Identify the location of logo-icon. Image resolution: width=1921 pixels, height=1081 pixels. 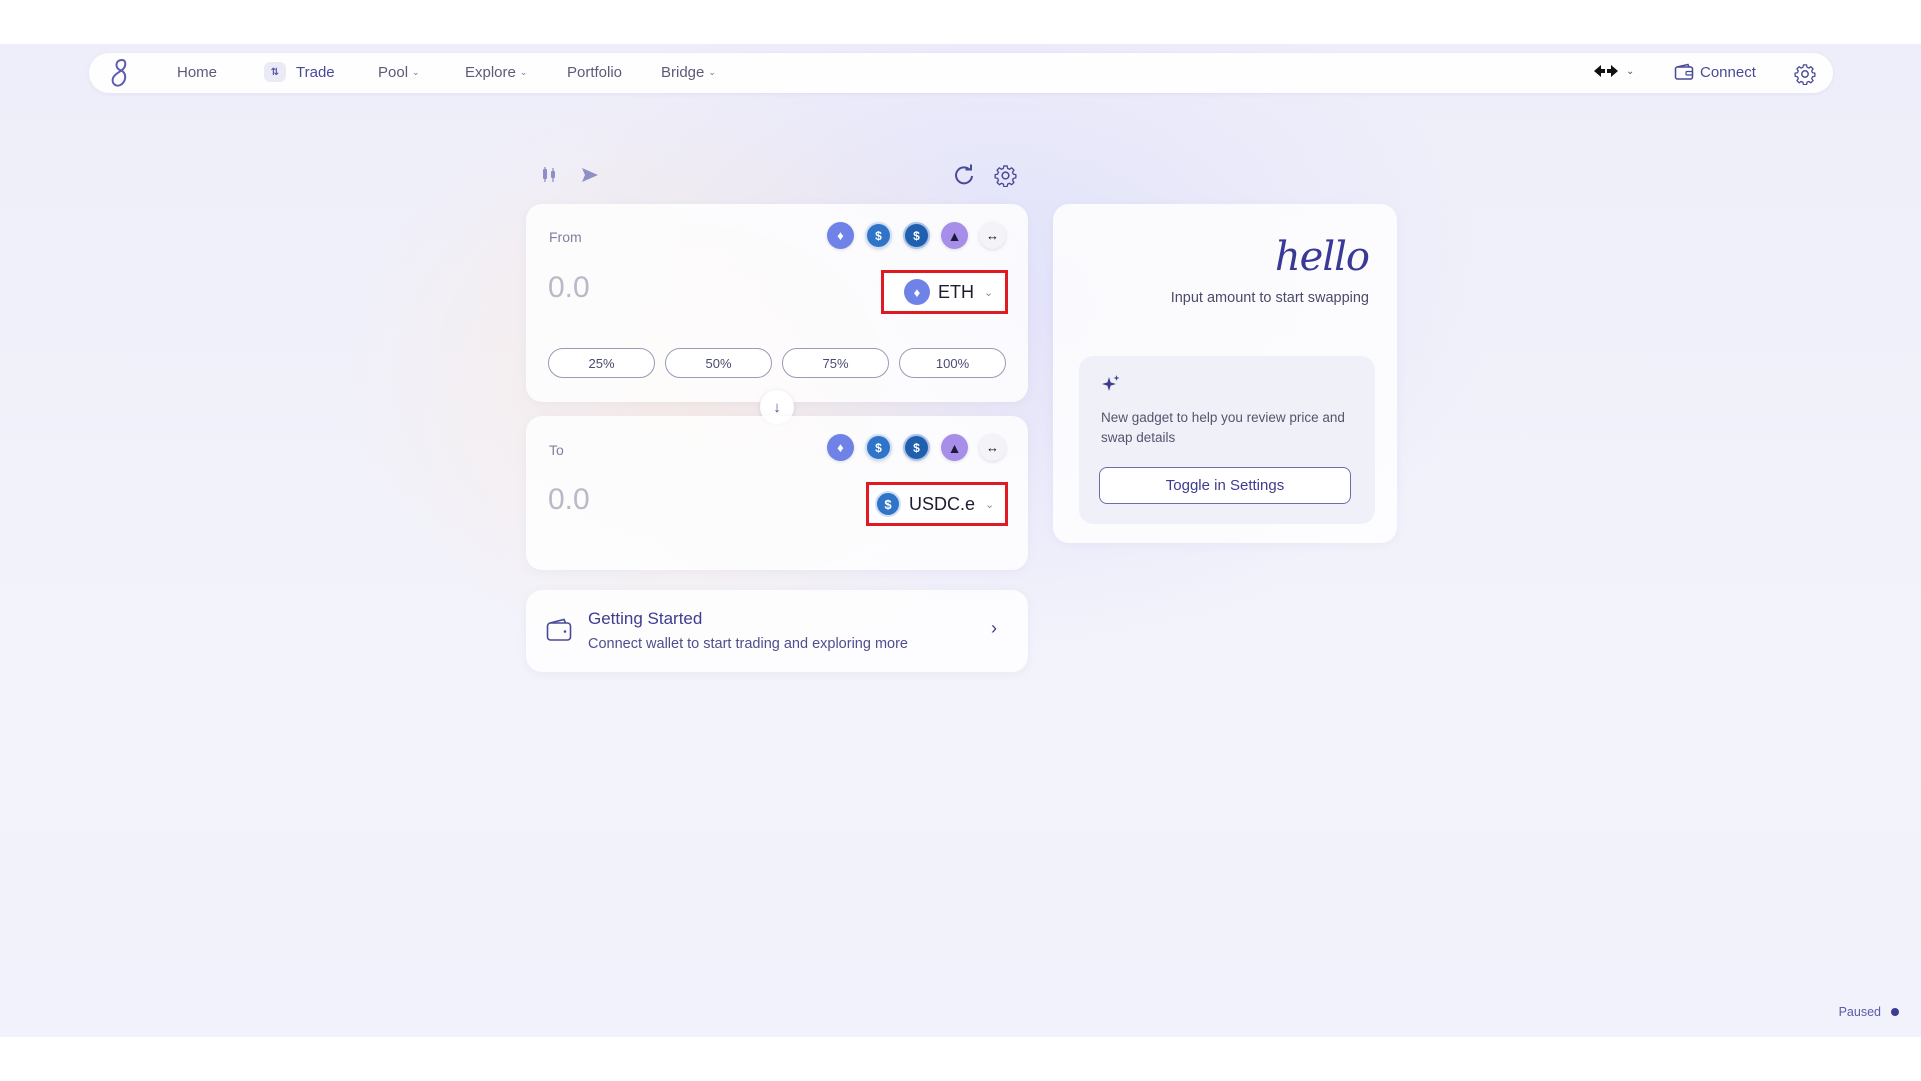
(120, 73).